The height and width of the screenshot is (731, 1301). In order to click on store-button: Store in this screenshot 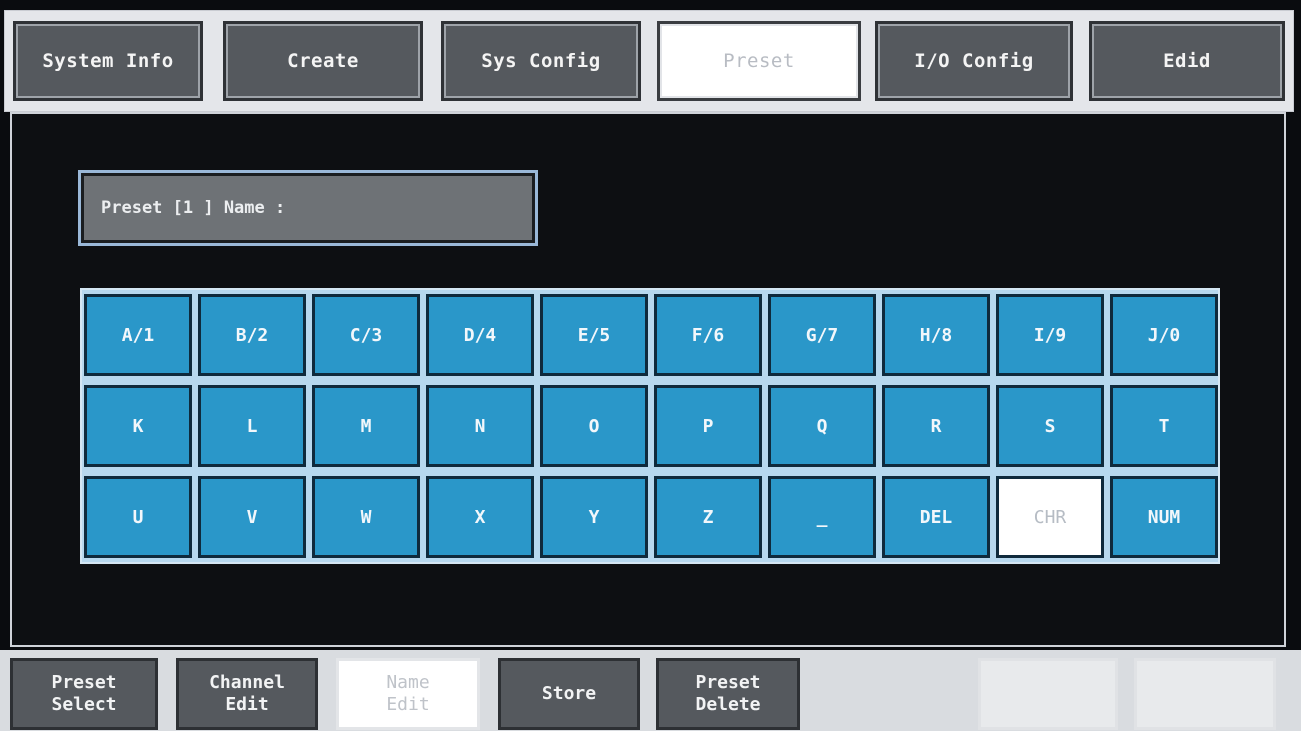, I will do `click(569, 694)`.